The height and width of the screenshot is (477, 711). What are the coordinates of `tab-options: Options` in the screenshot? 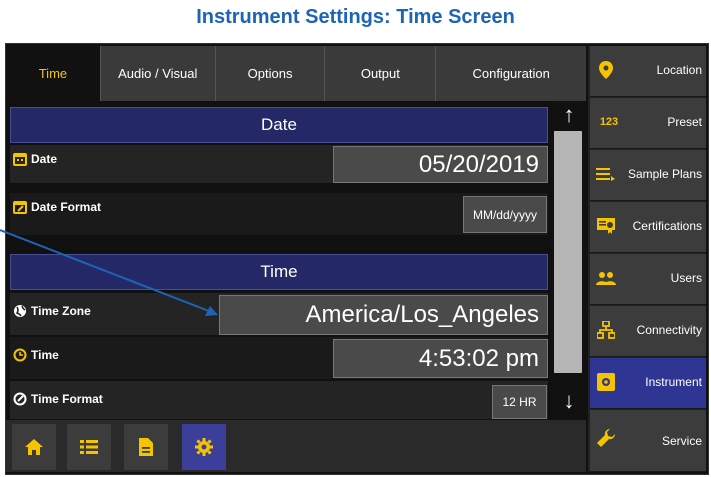 It's located at (270, 73).